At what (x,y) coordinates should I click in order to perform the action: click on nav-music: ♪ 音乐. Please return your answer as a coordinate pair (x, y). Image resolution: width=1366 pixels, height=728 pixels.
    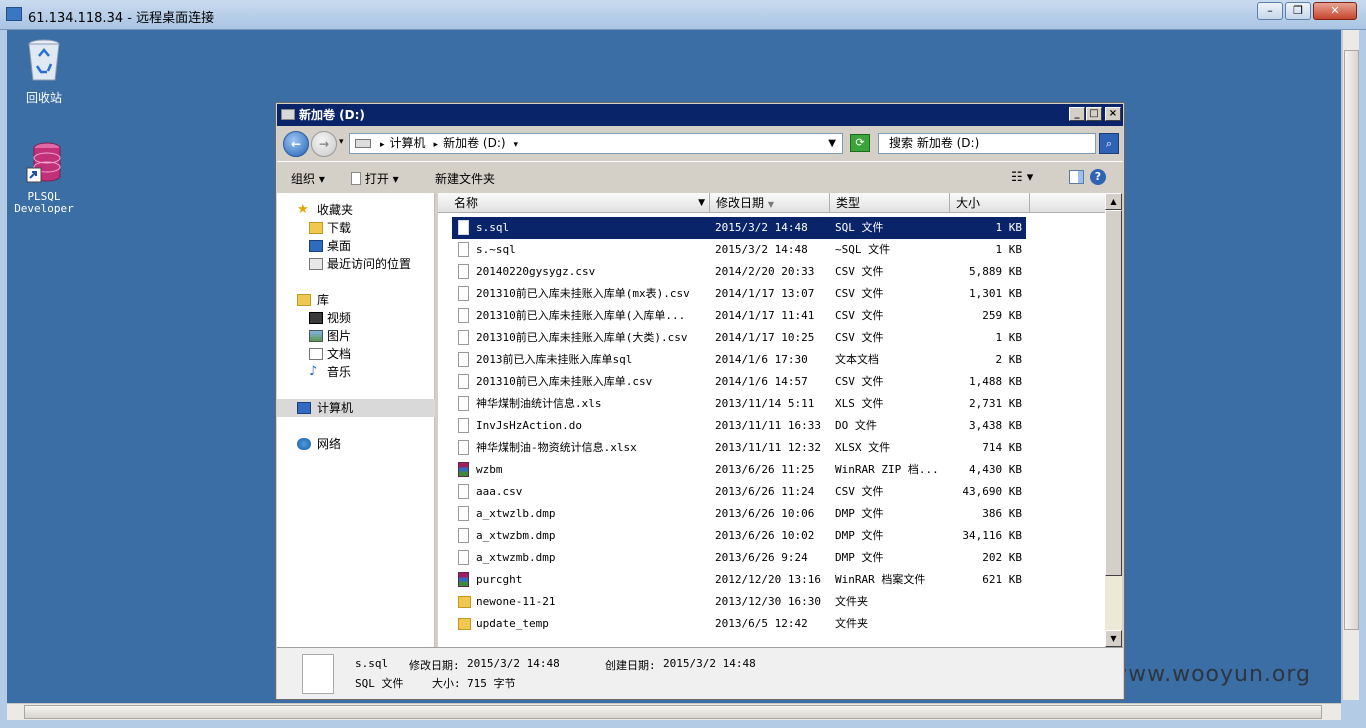
    Looking at the image, I should click on (356, 372).